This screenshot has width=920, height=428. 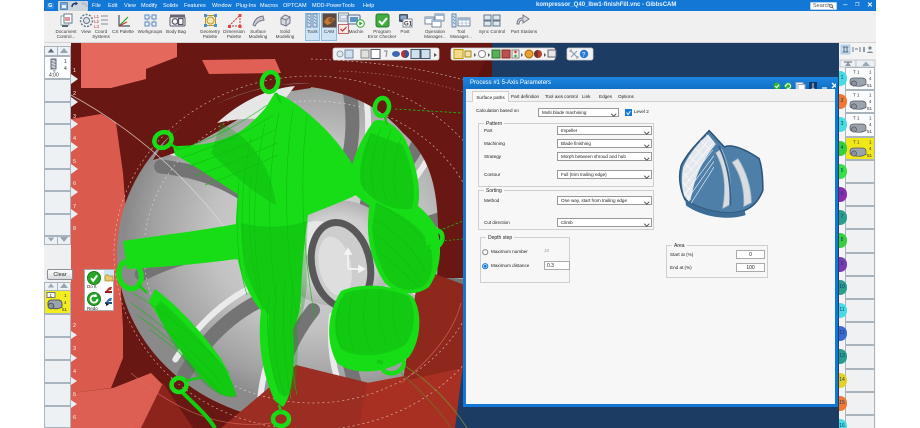 What do you see at coordinates (54, 76) in the screenshot?
I see `svg-text: 4:00` at bounding box center [54, 76].